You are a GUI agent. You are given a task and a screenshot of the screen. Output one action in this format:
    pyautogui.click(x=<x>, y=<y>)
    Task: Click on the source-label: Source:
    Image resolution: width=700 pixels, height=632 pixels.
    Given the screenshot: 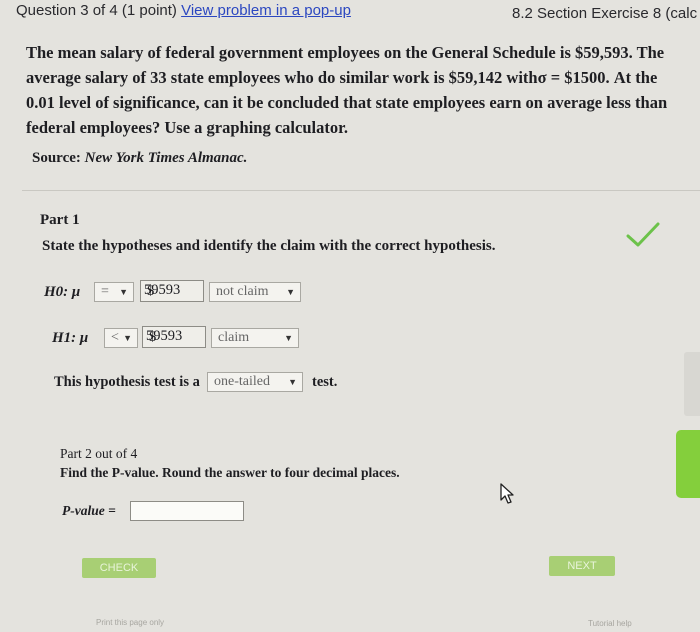 What is the action you would take?
    pyautogui.click(x=56, y=158)
    